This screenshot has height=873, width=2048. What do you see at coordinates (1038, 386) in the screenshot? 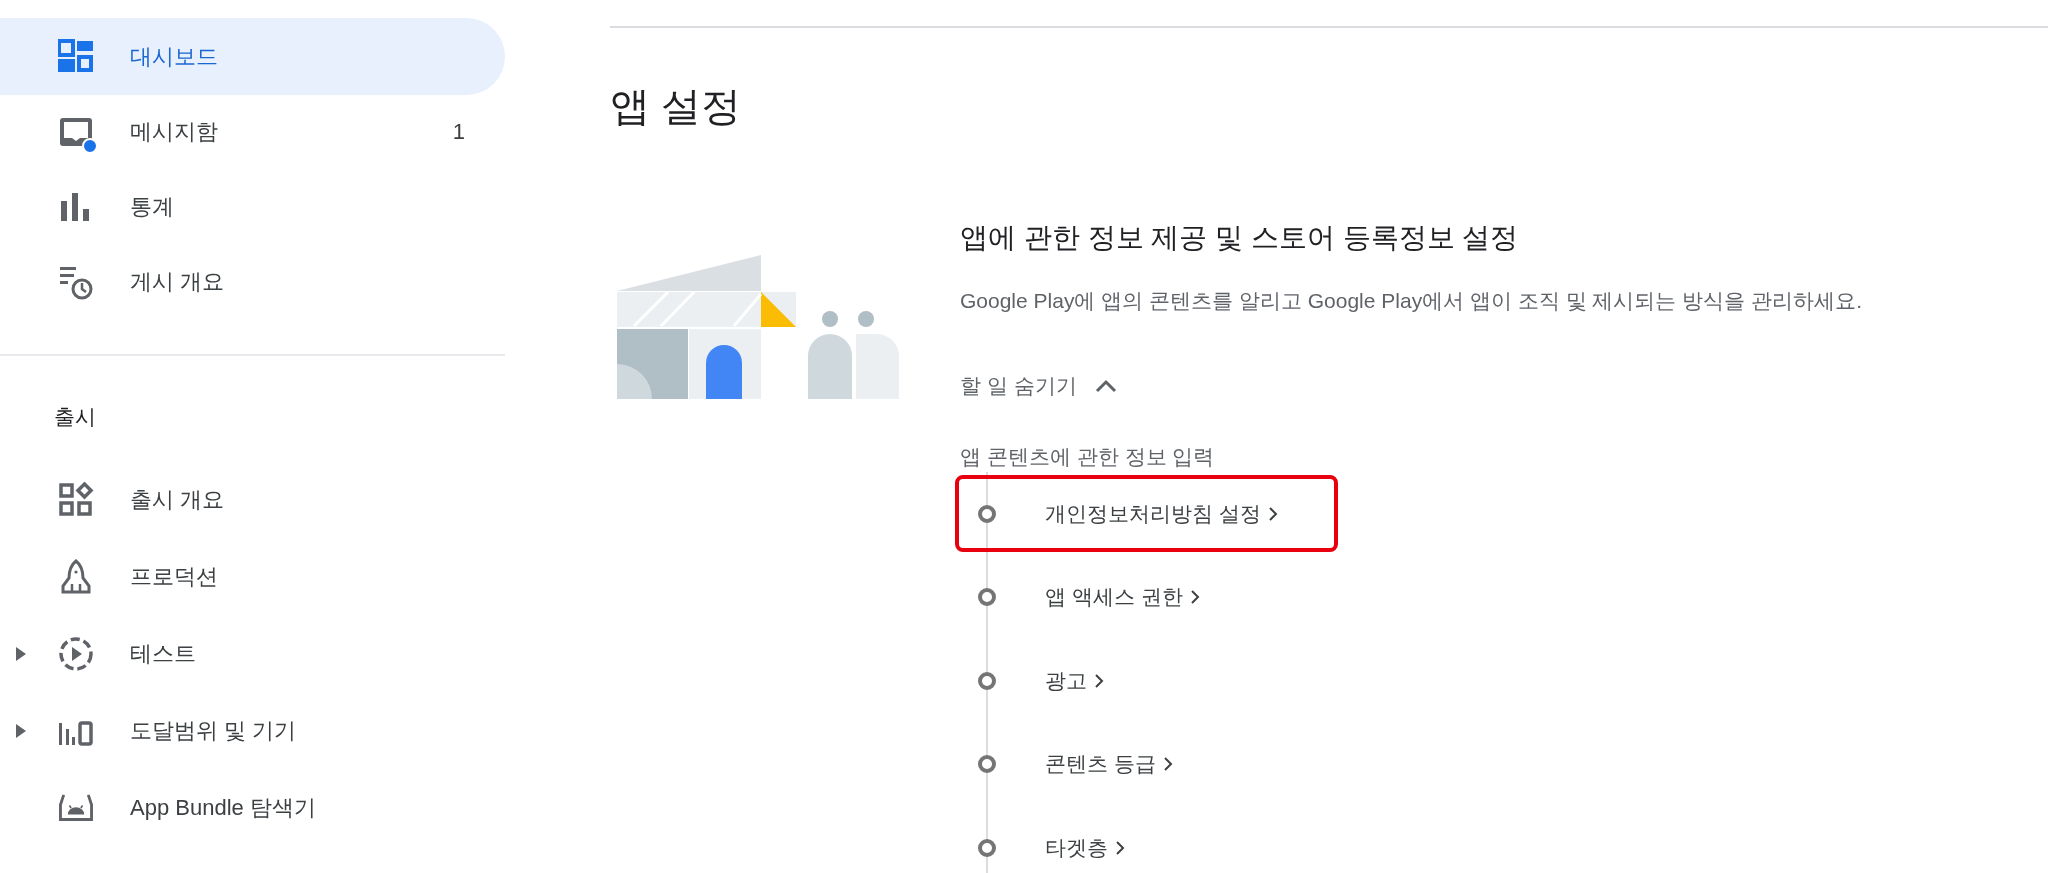
I see `hide-tasks-toggle: 할 일 숨기기` at bounding box center [1038, 386].